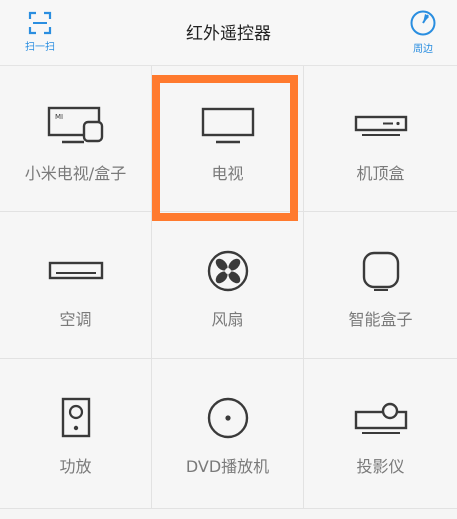 Image resolution: width=457 pixels, height=519 pixels. Describe the element at coordinates (227, 466) in the screenshot. I see `device-label: DVD播放机` at that location.